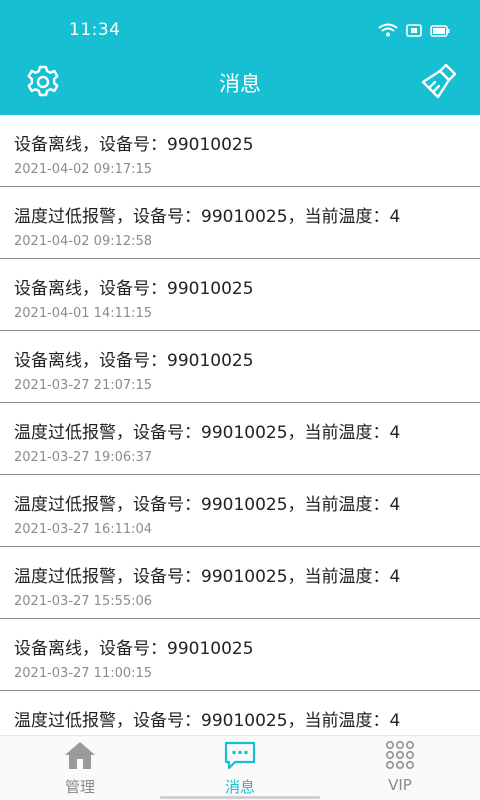 This screenshot has height=800, width=480. Describe the element at coordinates (83, 457) in the screenshot. I see `message-time: 2021-03-27 19:06:37` at that location.